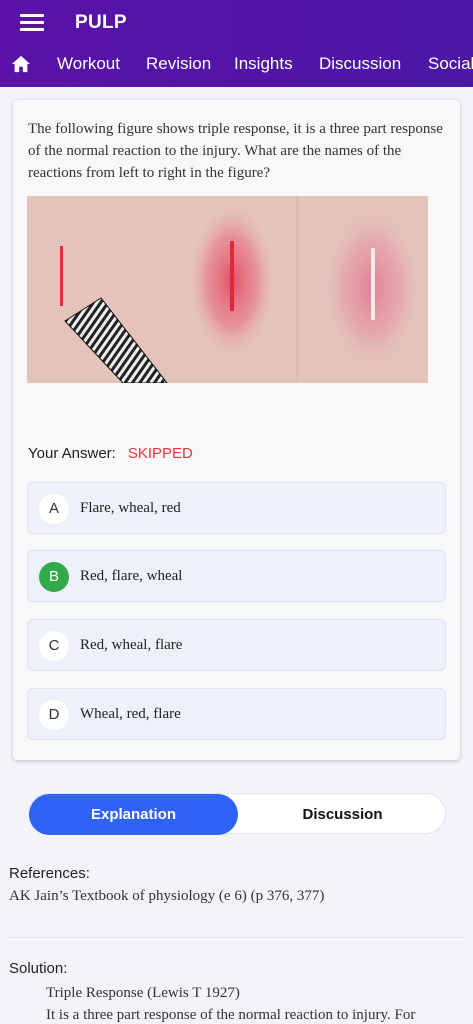  What do you see at coordinates (236, 937) in the screenshot?
I see `divider` at bounding box center [236, 937].